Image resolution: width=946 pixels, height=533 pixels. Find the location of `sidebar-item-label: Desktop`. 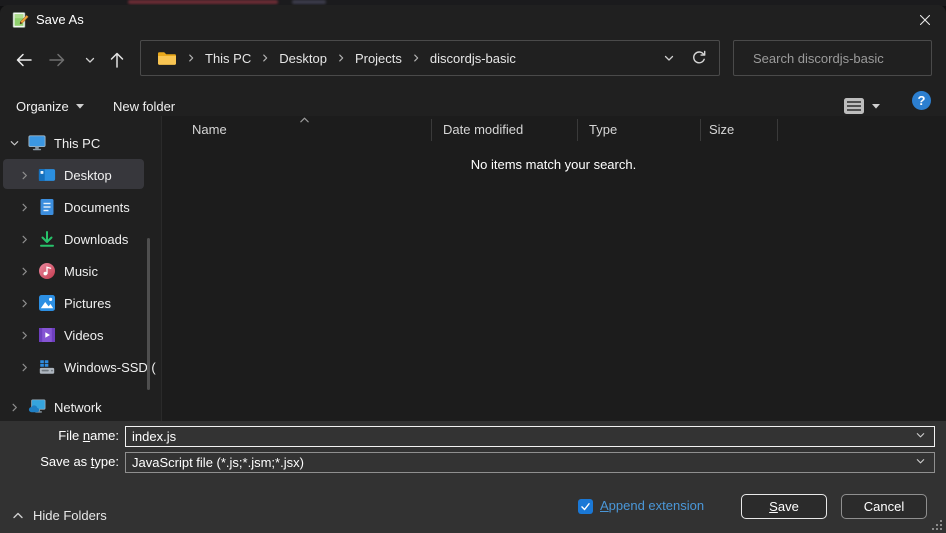

sidebar-item-label: Desktop is located at coordinates (88, 175).